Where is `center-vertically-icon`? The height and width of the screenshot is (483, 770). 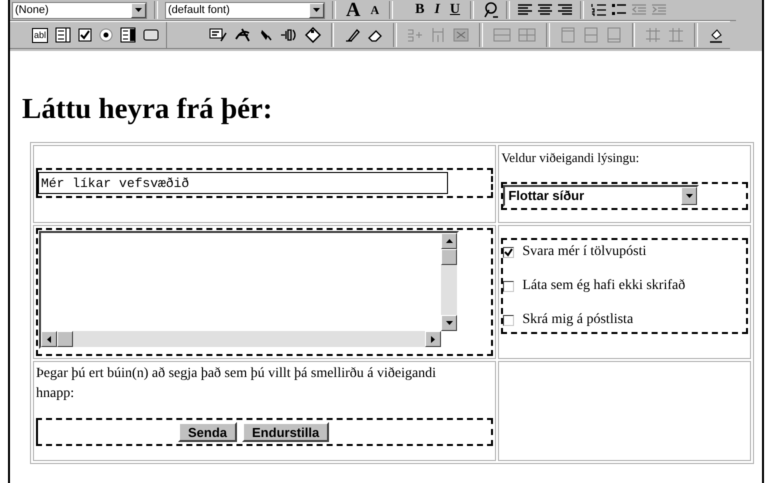 center-vertically-icon is located at coordinates (590, 35).